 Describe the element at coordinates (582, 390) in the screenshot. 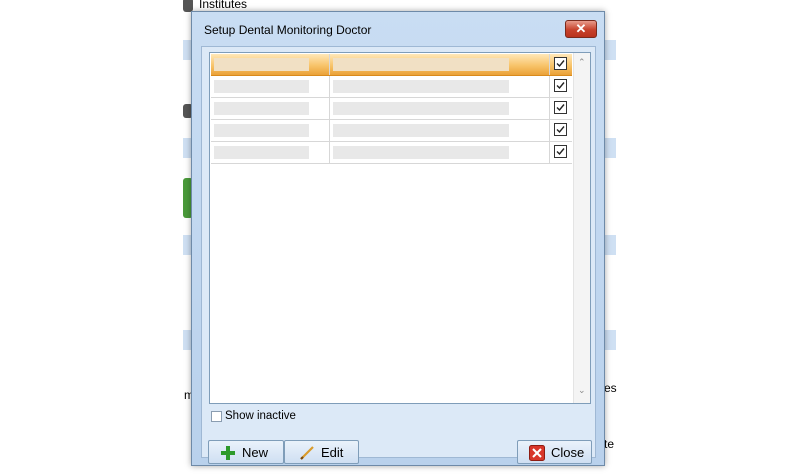

I see `scroll-down-icon: ⌄` at that location.